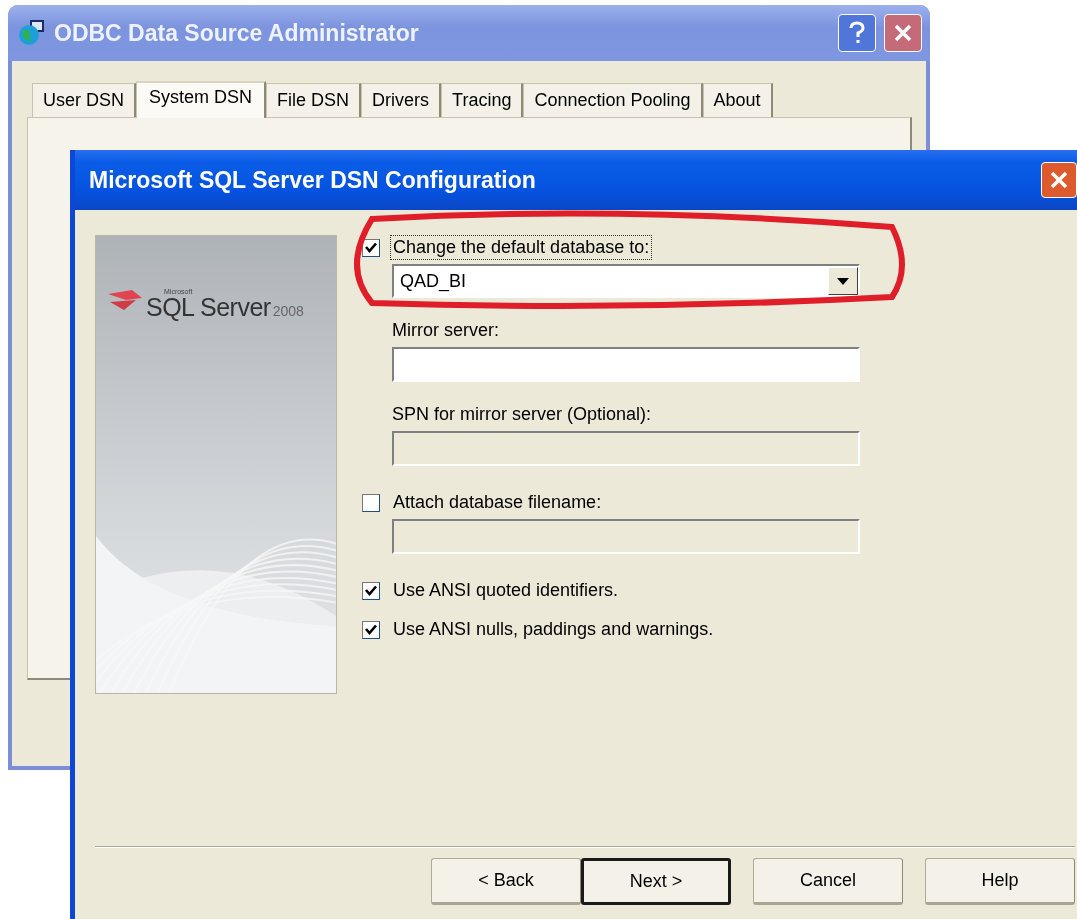 Image resolution: width=1077 pixels, height=919 pixels. Describe the element at coordinates (288, 311) in the screenshot. I see `logo-version: 2008` at that location.